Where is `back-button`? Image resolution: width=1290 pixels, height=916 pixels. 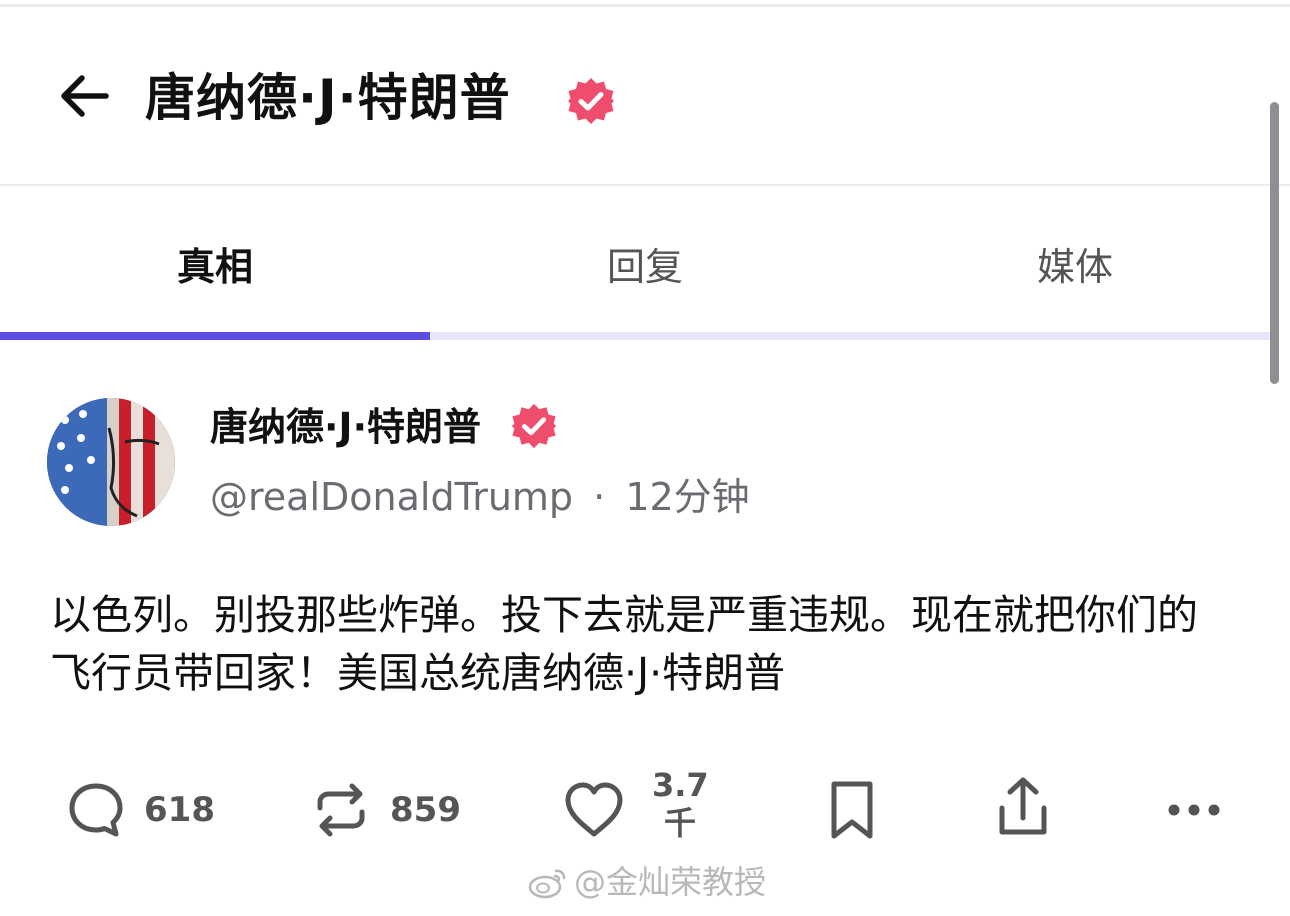
back-button is located at coordinates (84, 96).